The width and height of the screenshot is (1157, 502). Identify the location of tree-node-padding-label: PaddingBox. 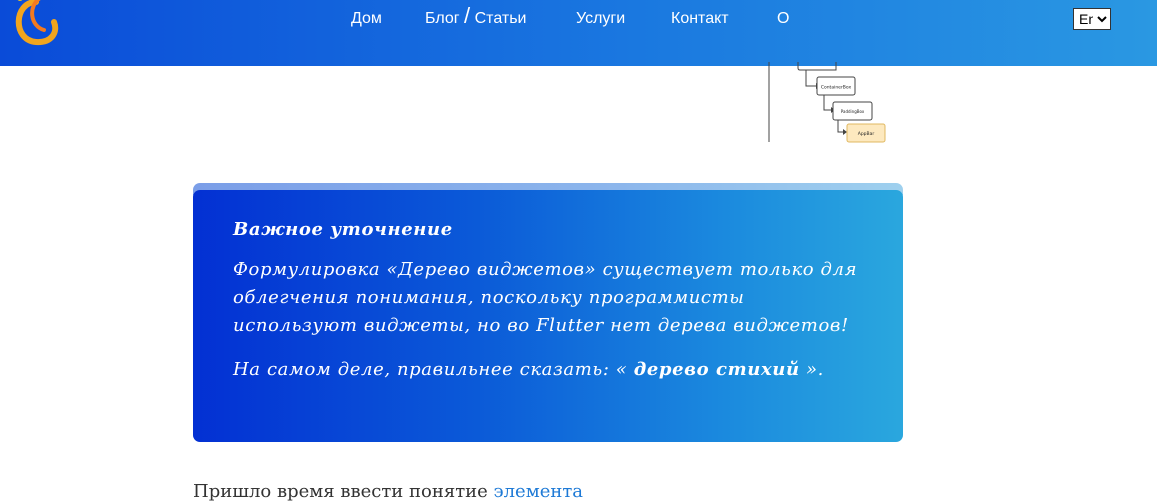
(853, 111).